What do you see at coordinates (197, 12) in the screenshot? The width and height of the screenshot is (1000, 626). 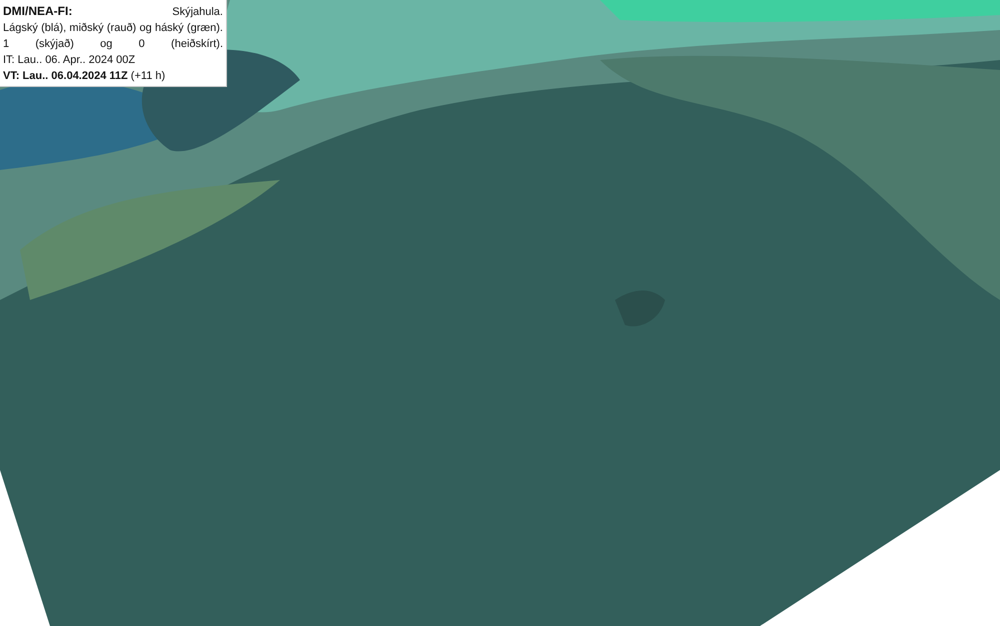 I see `parameter-name: Skýjahula.` at bounding box center [197, 12].